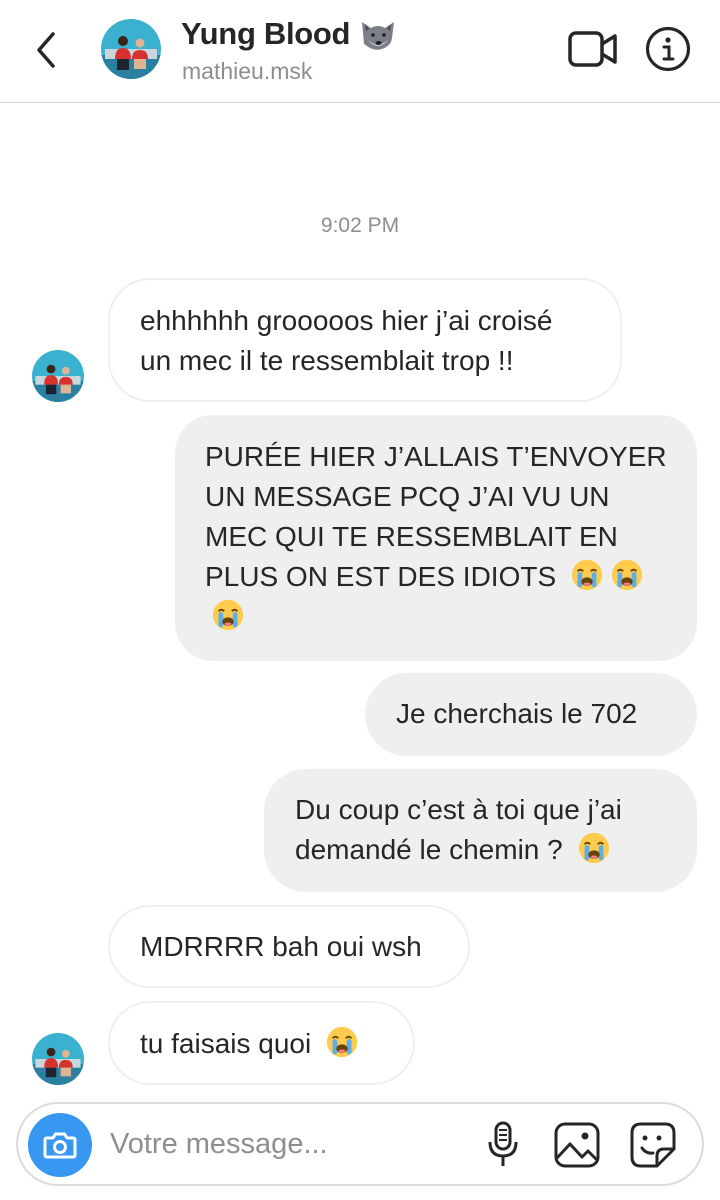 Image resolution: width=720 pixels, height=1200 pixels. I want to click on info-icon, so click(668, 49).